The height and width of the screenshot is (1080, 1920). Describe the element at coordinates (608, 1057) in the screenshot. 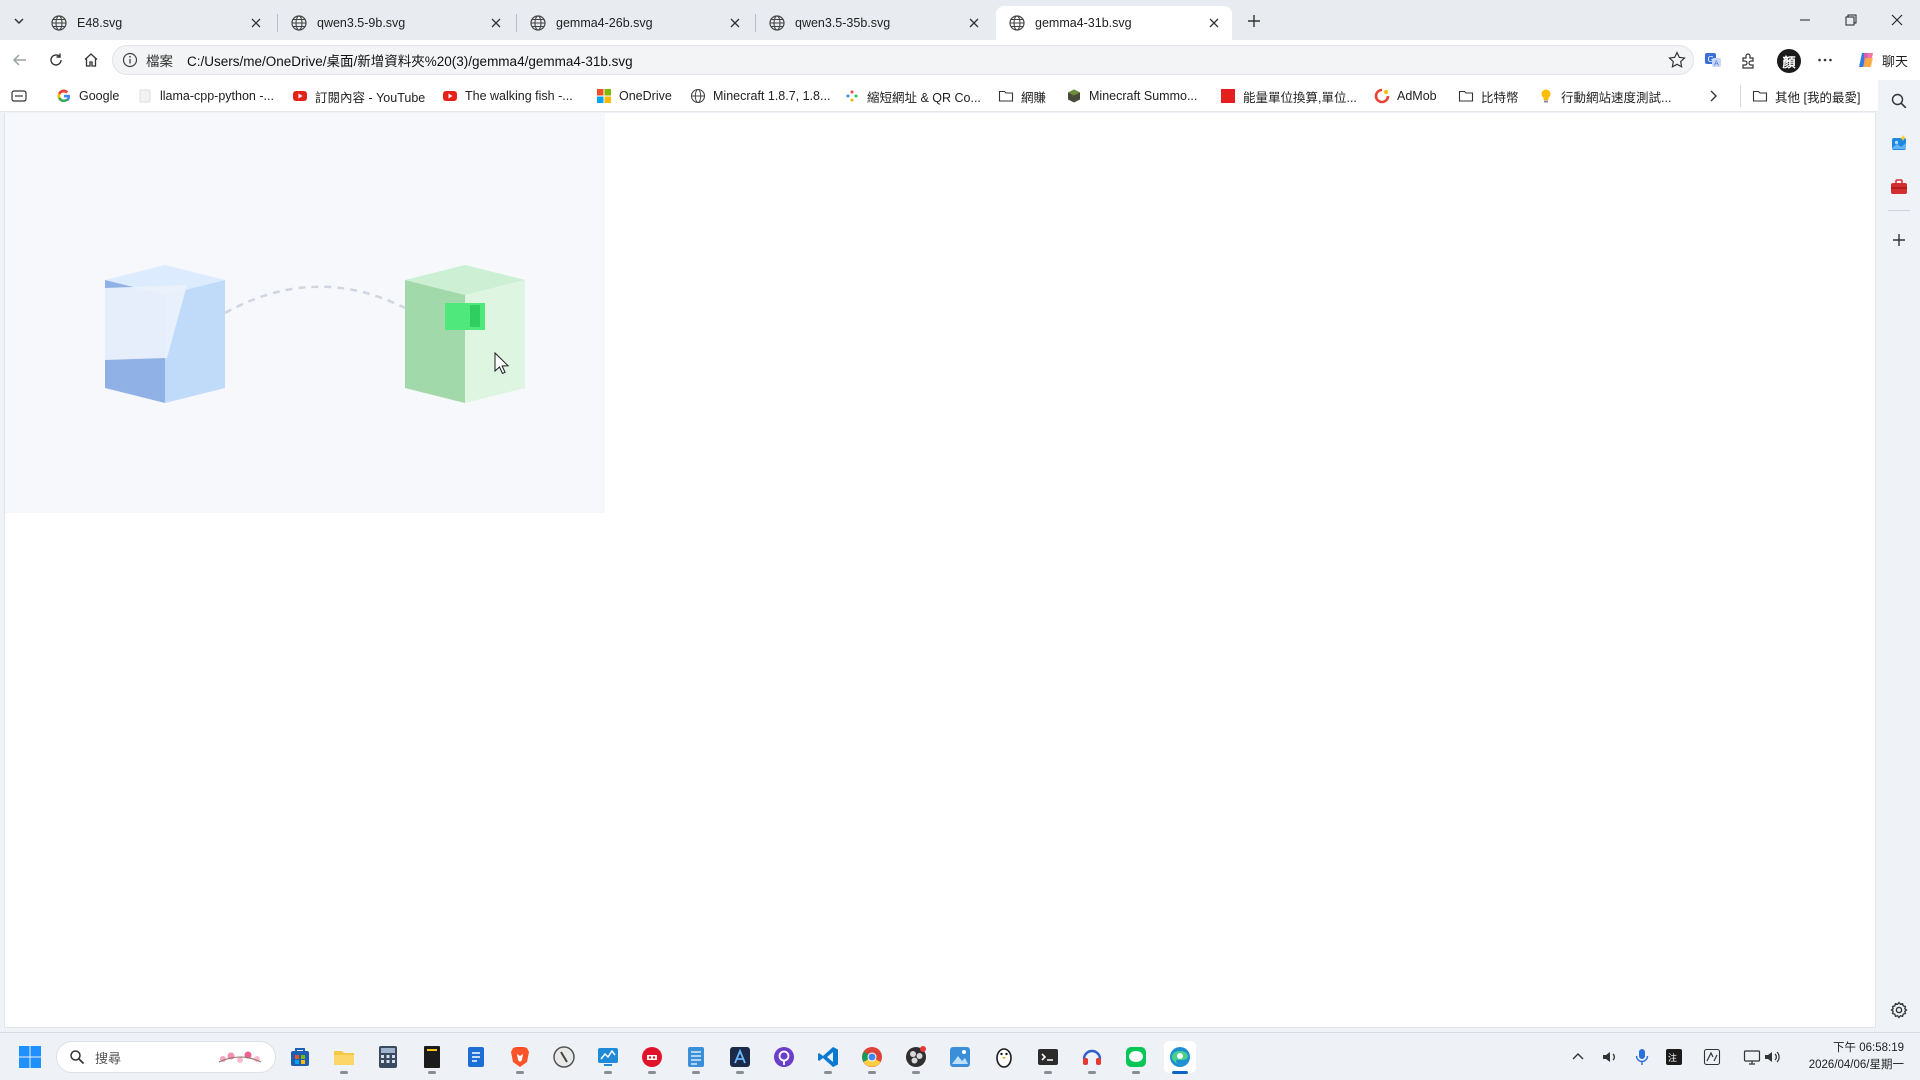

I see `taskbar-monitor-app-icon` at that location.